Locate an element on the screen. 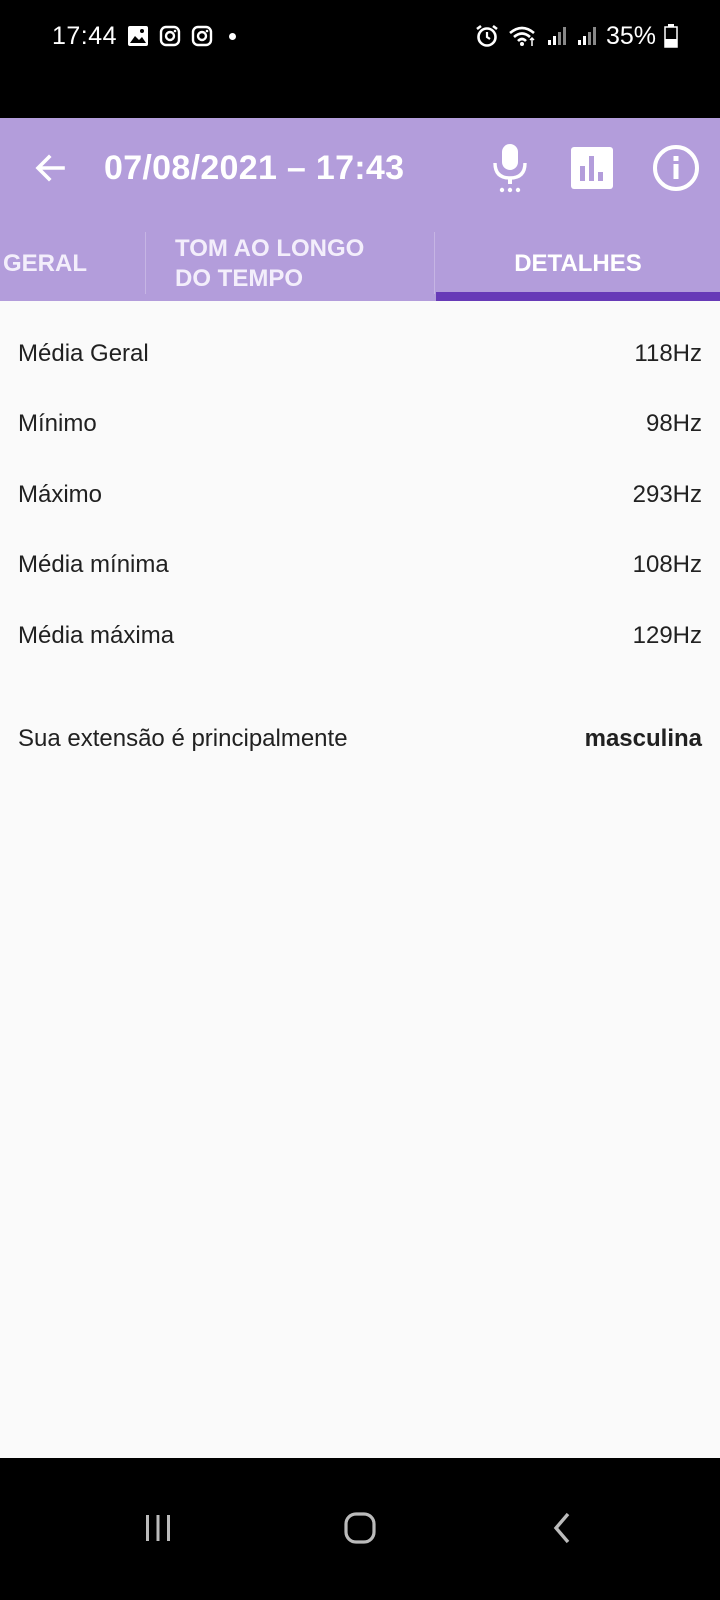 This screenshot has height=1600, width=720. tab-detalhes-label: DETALHES is located at coordinates (578, 263).